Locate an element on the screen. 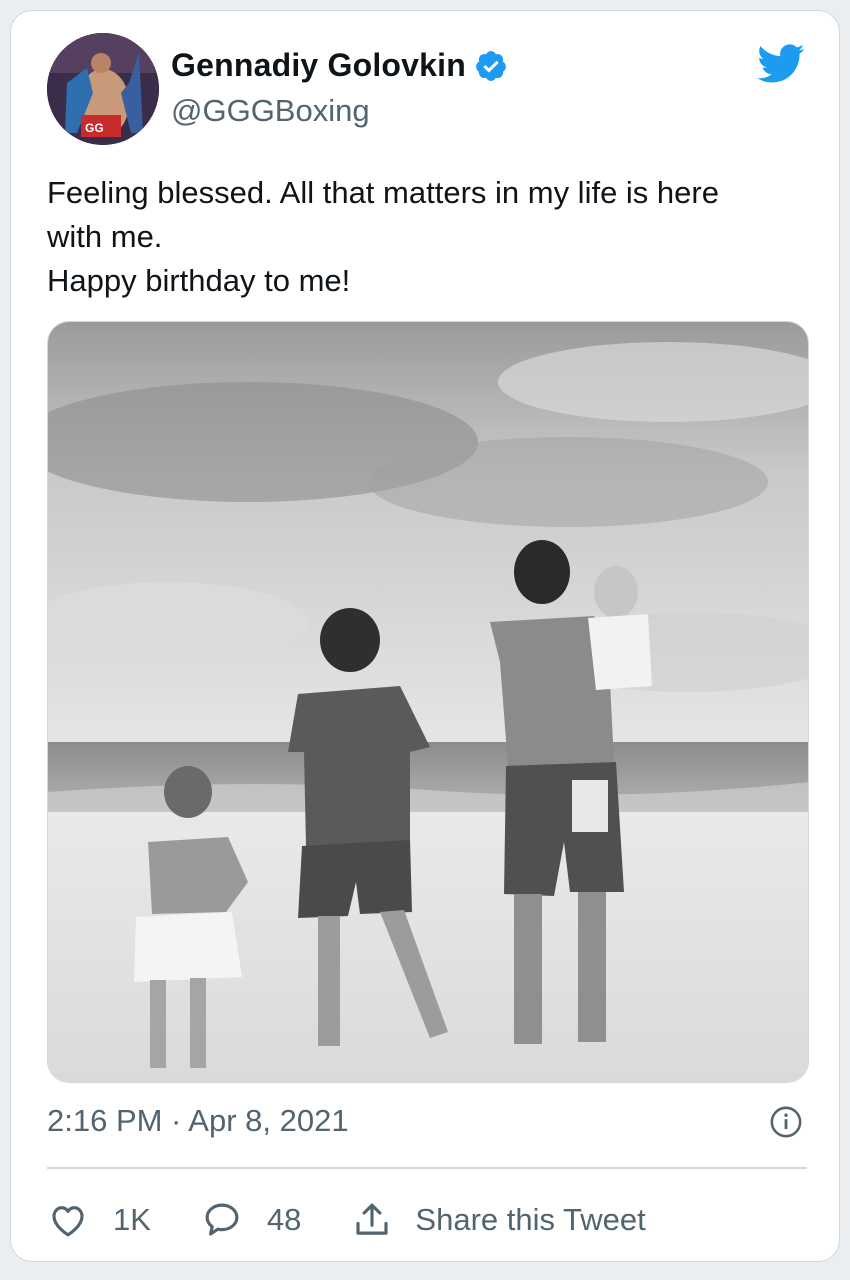 The image size is (850, 1280). reply-bubble-icon is located at coordinates (222, 1219).